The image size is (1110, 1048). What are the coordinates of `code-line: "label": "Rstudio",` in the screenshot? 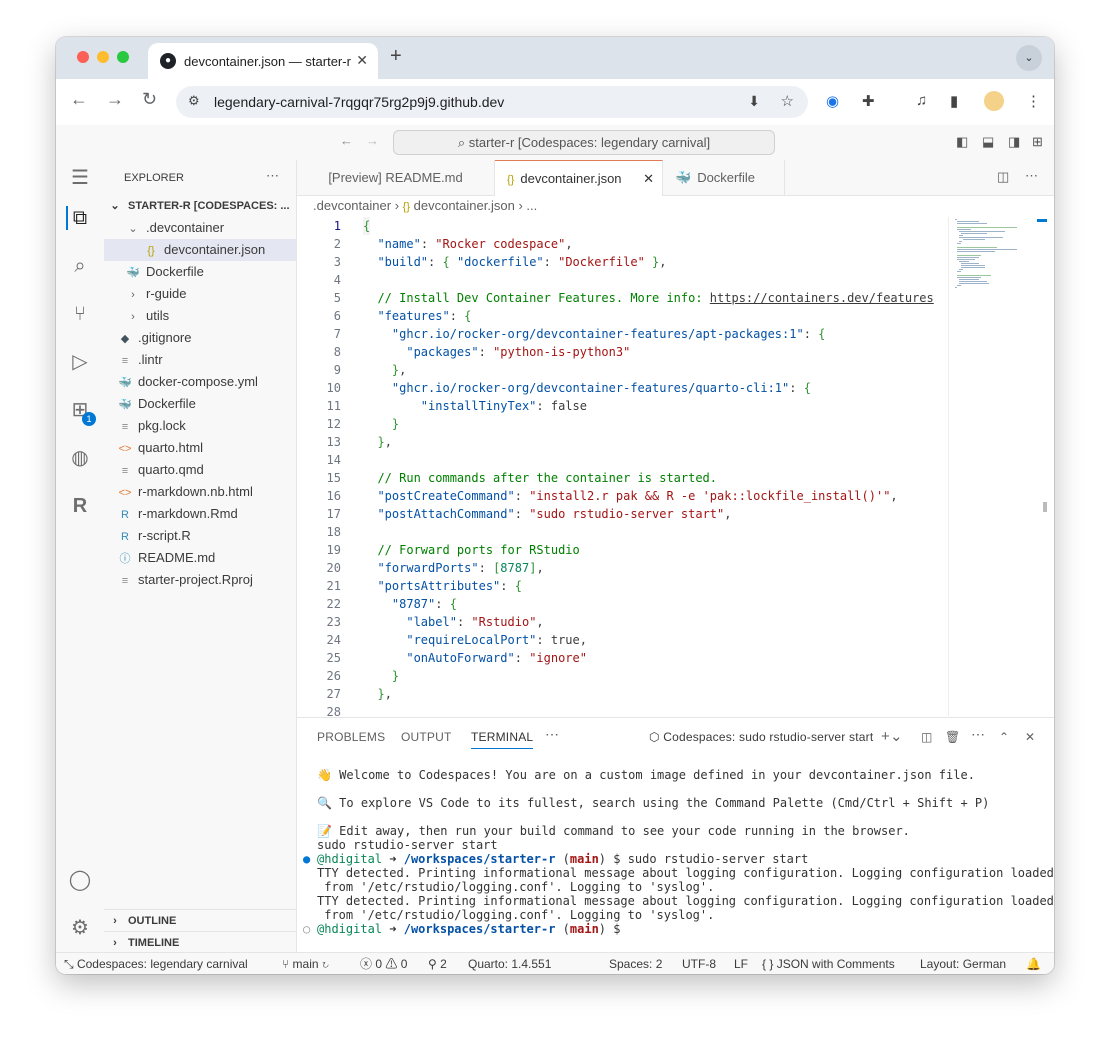 It's located at (453, 622).